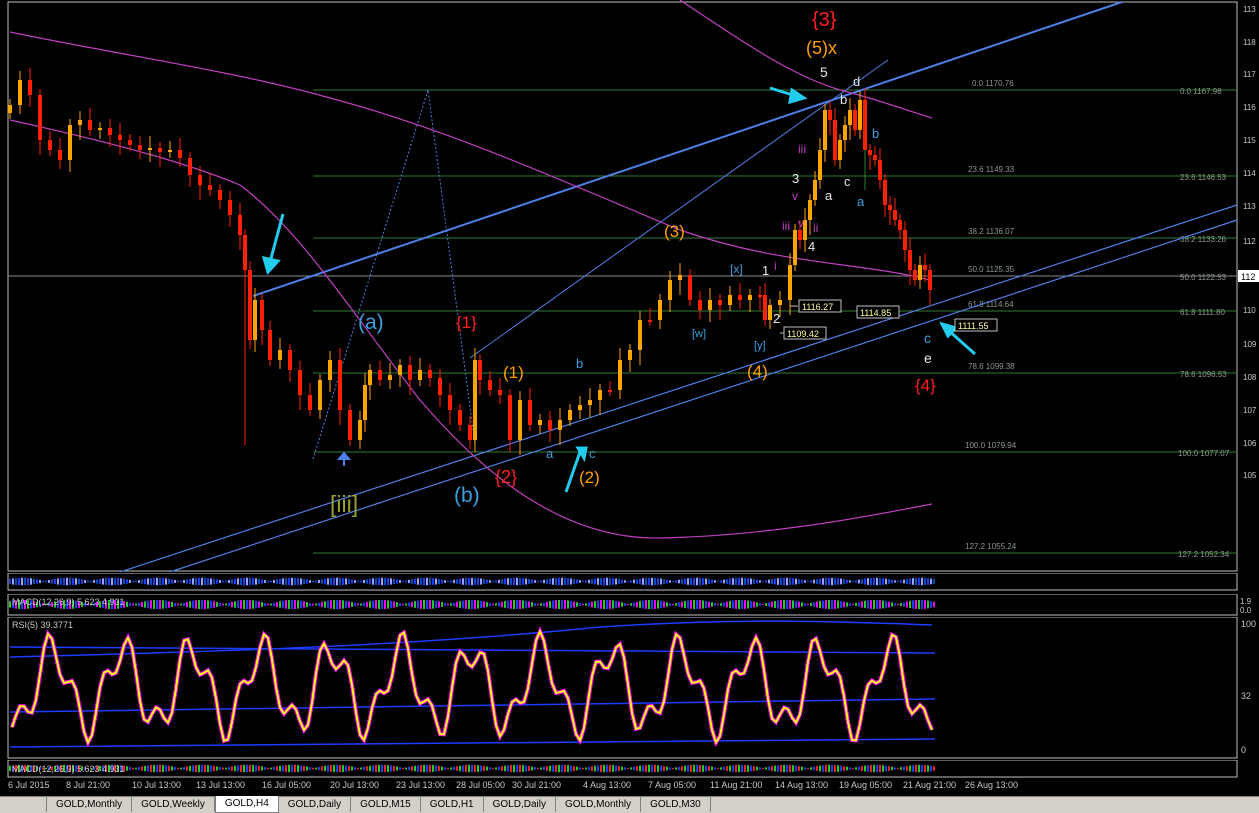 The image size is (1259, 813). Describe the element at coordinates (1250, 377) in the screenshot. I see `price-axis-tick: 108` at that location.